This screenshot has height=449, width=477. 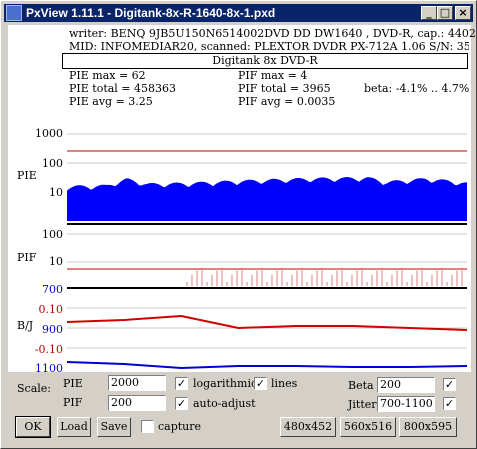 What do you see at coordinates (265, 61) in the screenshot?
I see `disc-title: Digitank 8x DVD-R` at bounding box center [265, 61].